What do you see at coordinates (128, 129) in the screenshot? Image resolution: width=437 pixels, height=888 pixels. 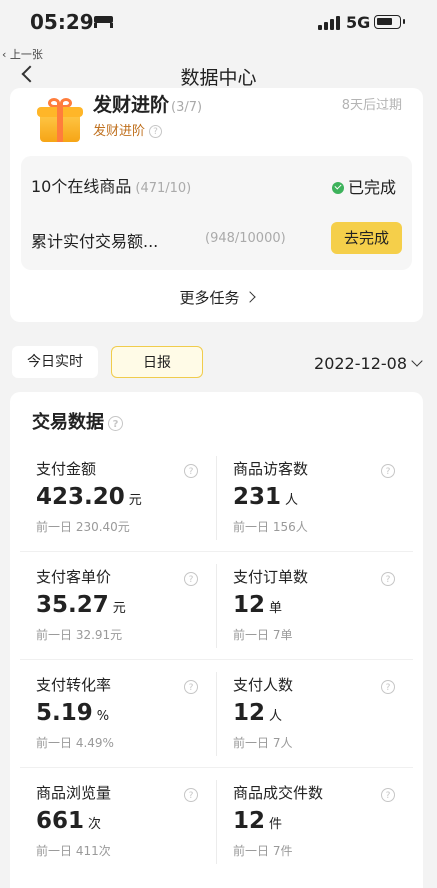 I see `task-level: 发财进阶?` at bounding box center [128, 129].